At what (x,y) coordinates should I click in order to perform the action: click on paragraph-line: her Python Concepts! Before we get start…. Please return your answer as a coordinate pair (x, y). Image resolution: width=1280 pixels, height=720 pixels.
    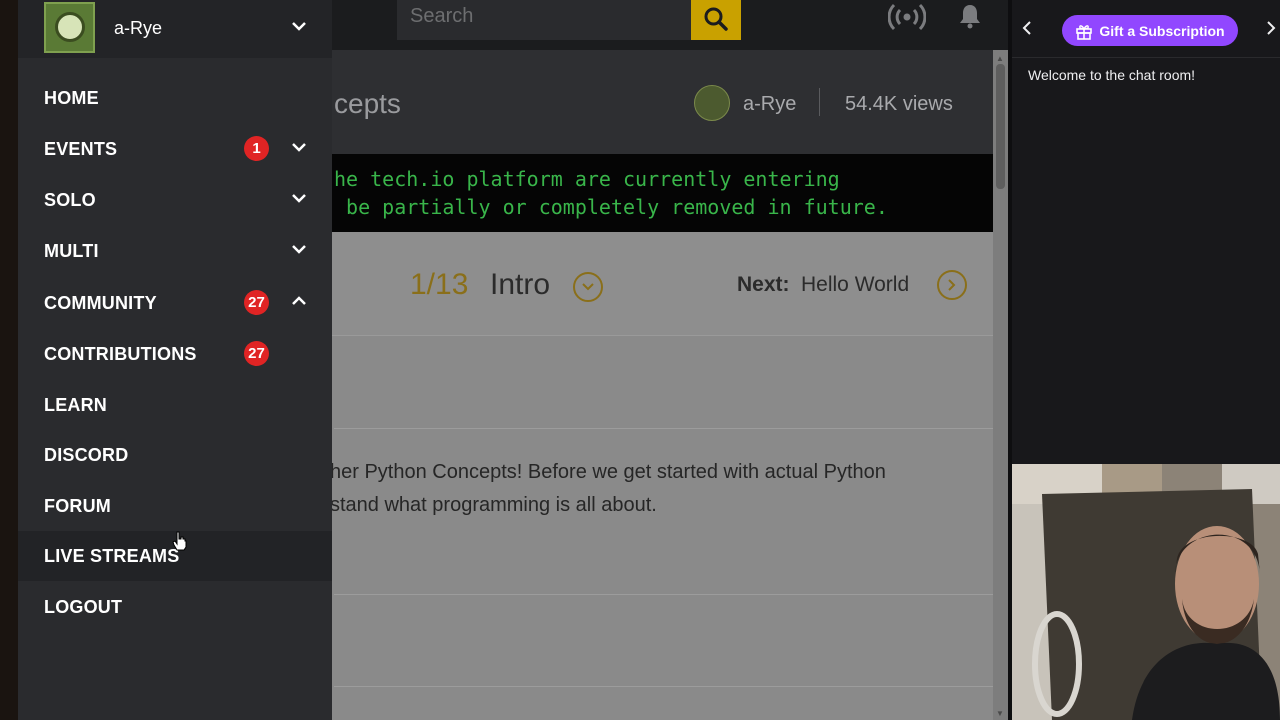
    Looking at the image, I should click on (608, 472).